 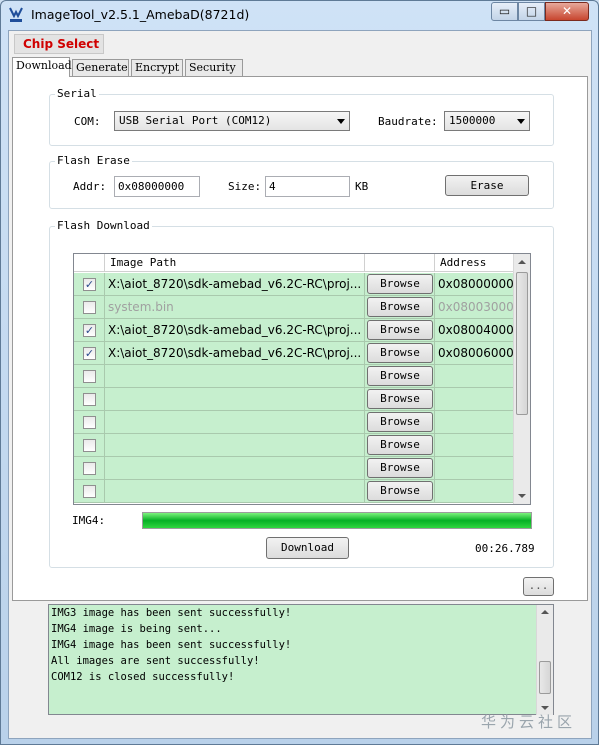 I want to click on address-cell: 0x08004000, so click(x=474, y=330).